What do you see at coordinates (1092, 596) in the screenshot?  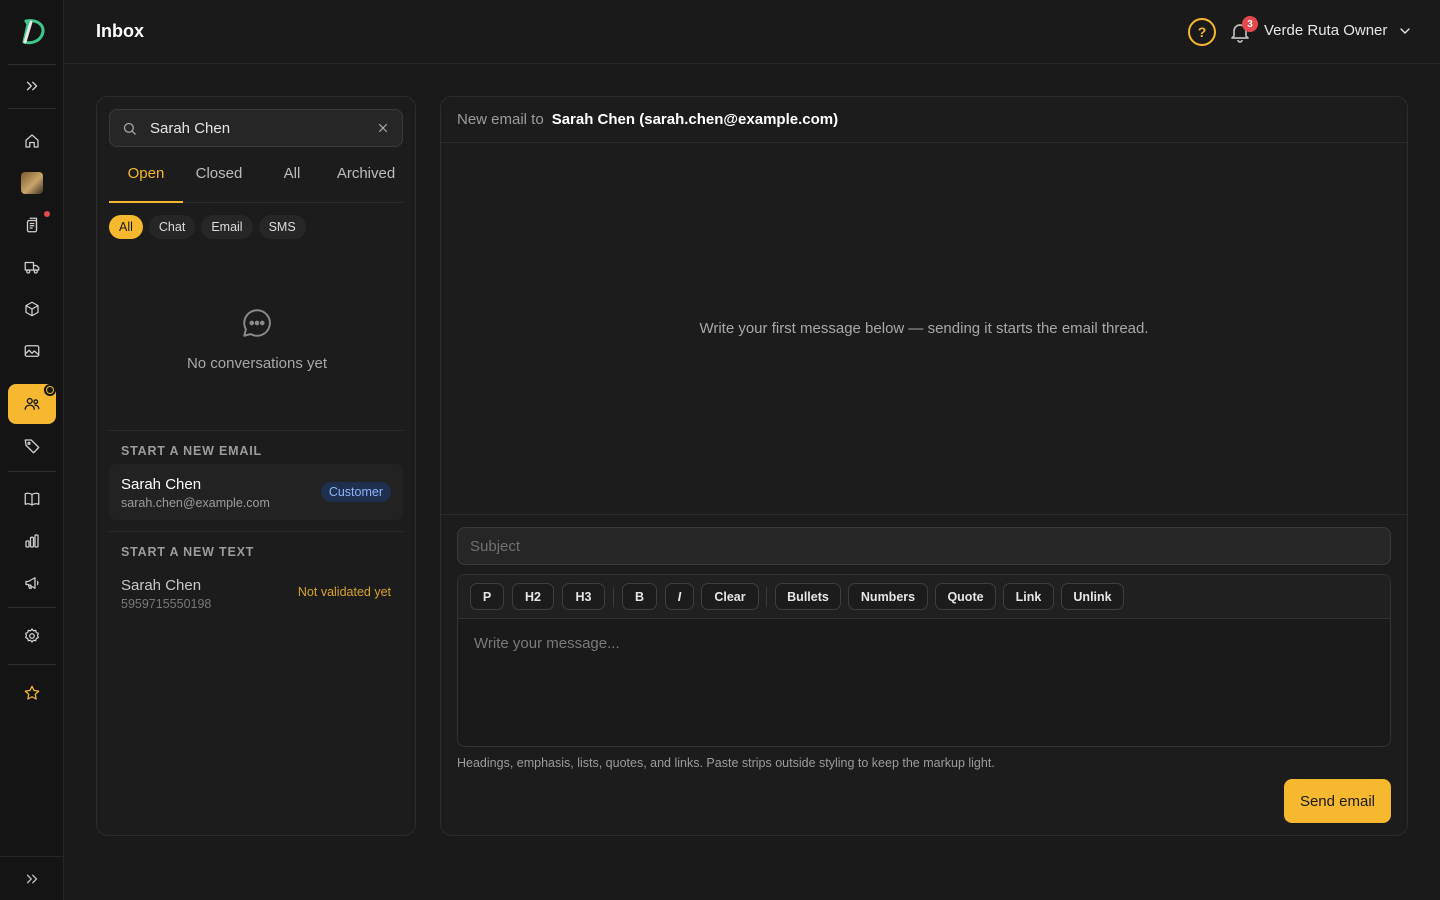 I see `unlink-button: Unlink` at bounding box center [1092, 596].